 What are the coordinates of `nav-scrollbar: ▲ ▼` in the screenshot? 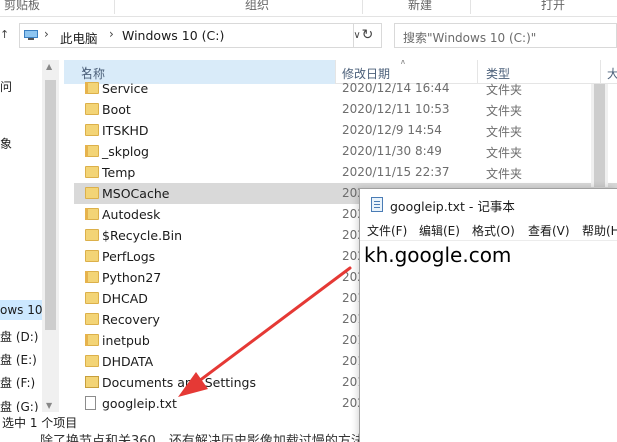 It's located at (50, 236).